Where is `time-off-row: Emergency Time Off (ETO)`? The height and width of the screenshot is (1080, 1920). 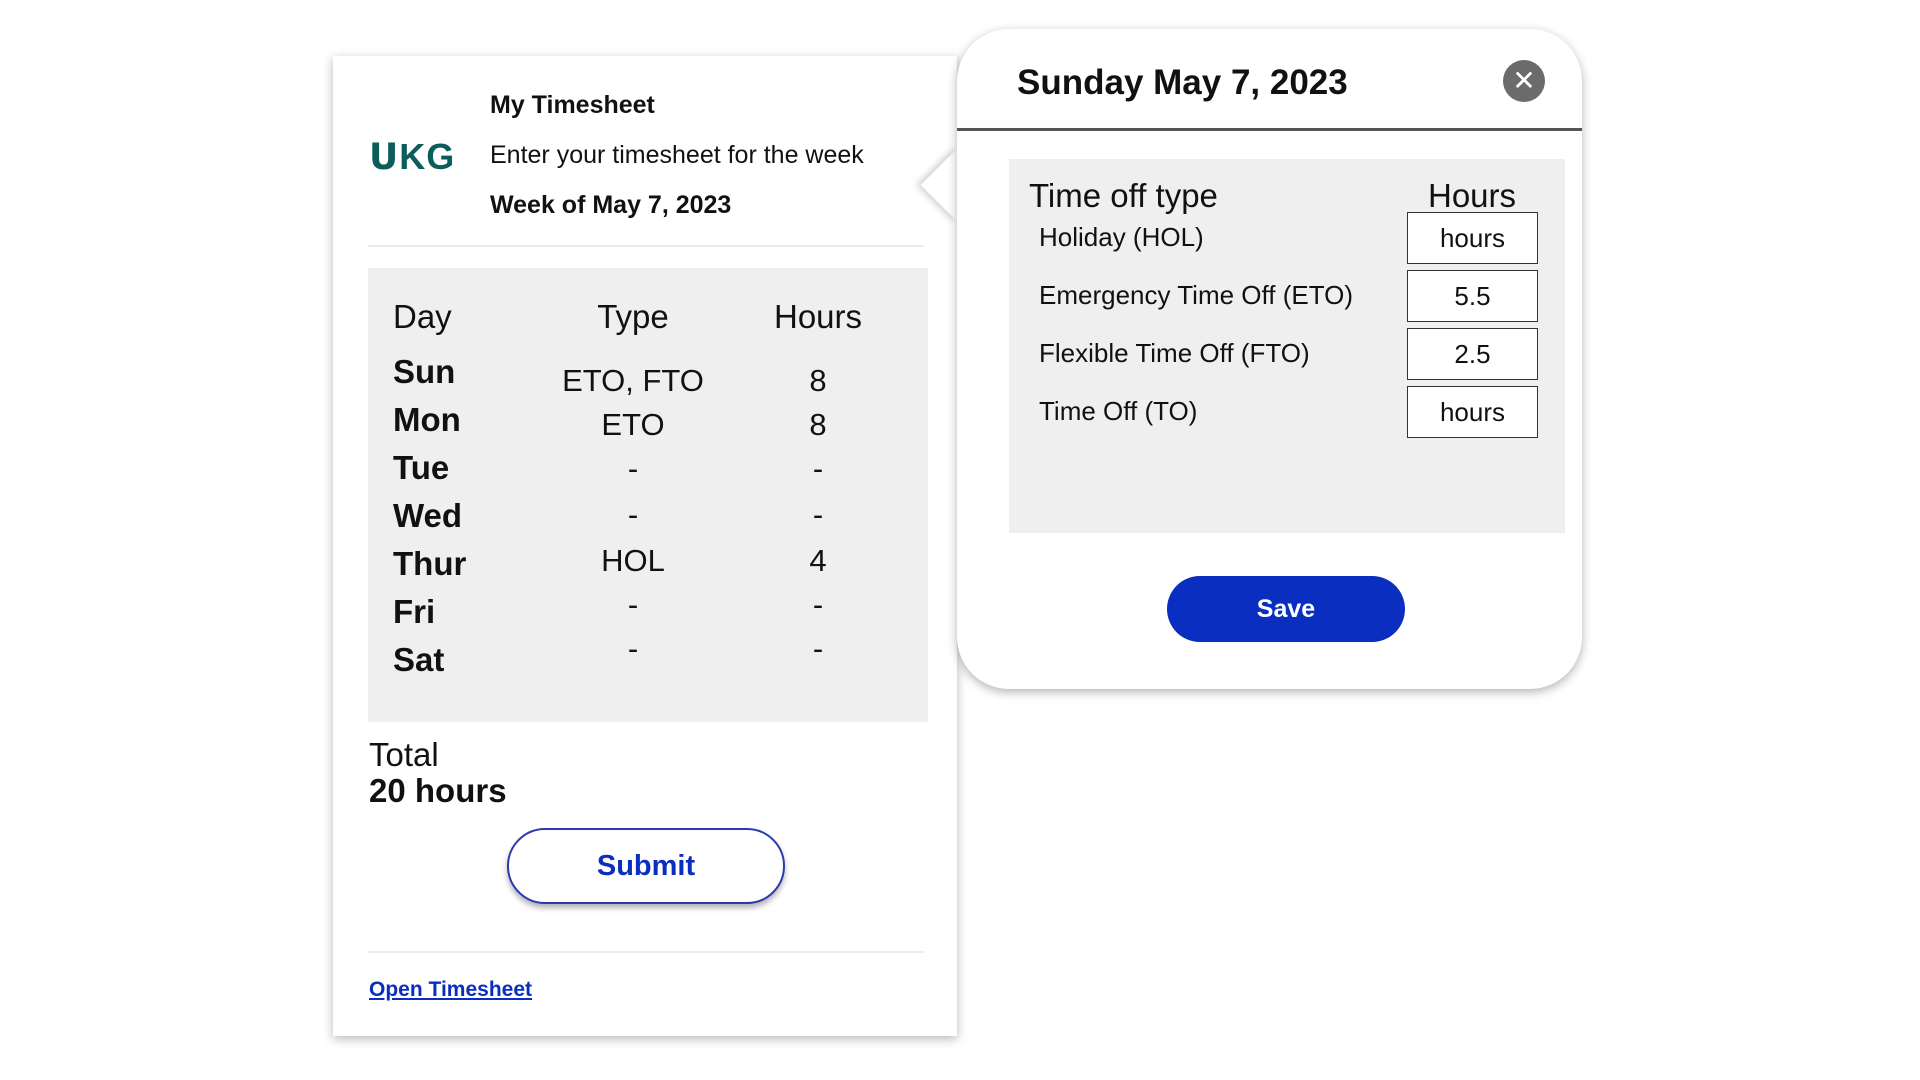
time-off-row: Emergency Time Off (ETO) is located at coordinates (1287, 296).